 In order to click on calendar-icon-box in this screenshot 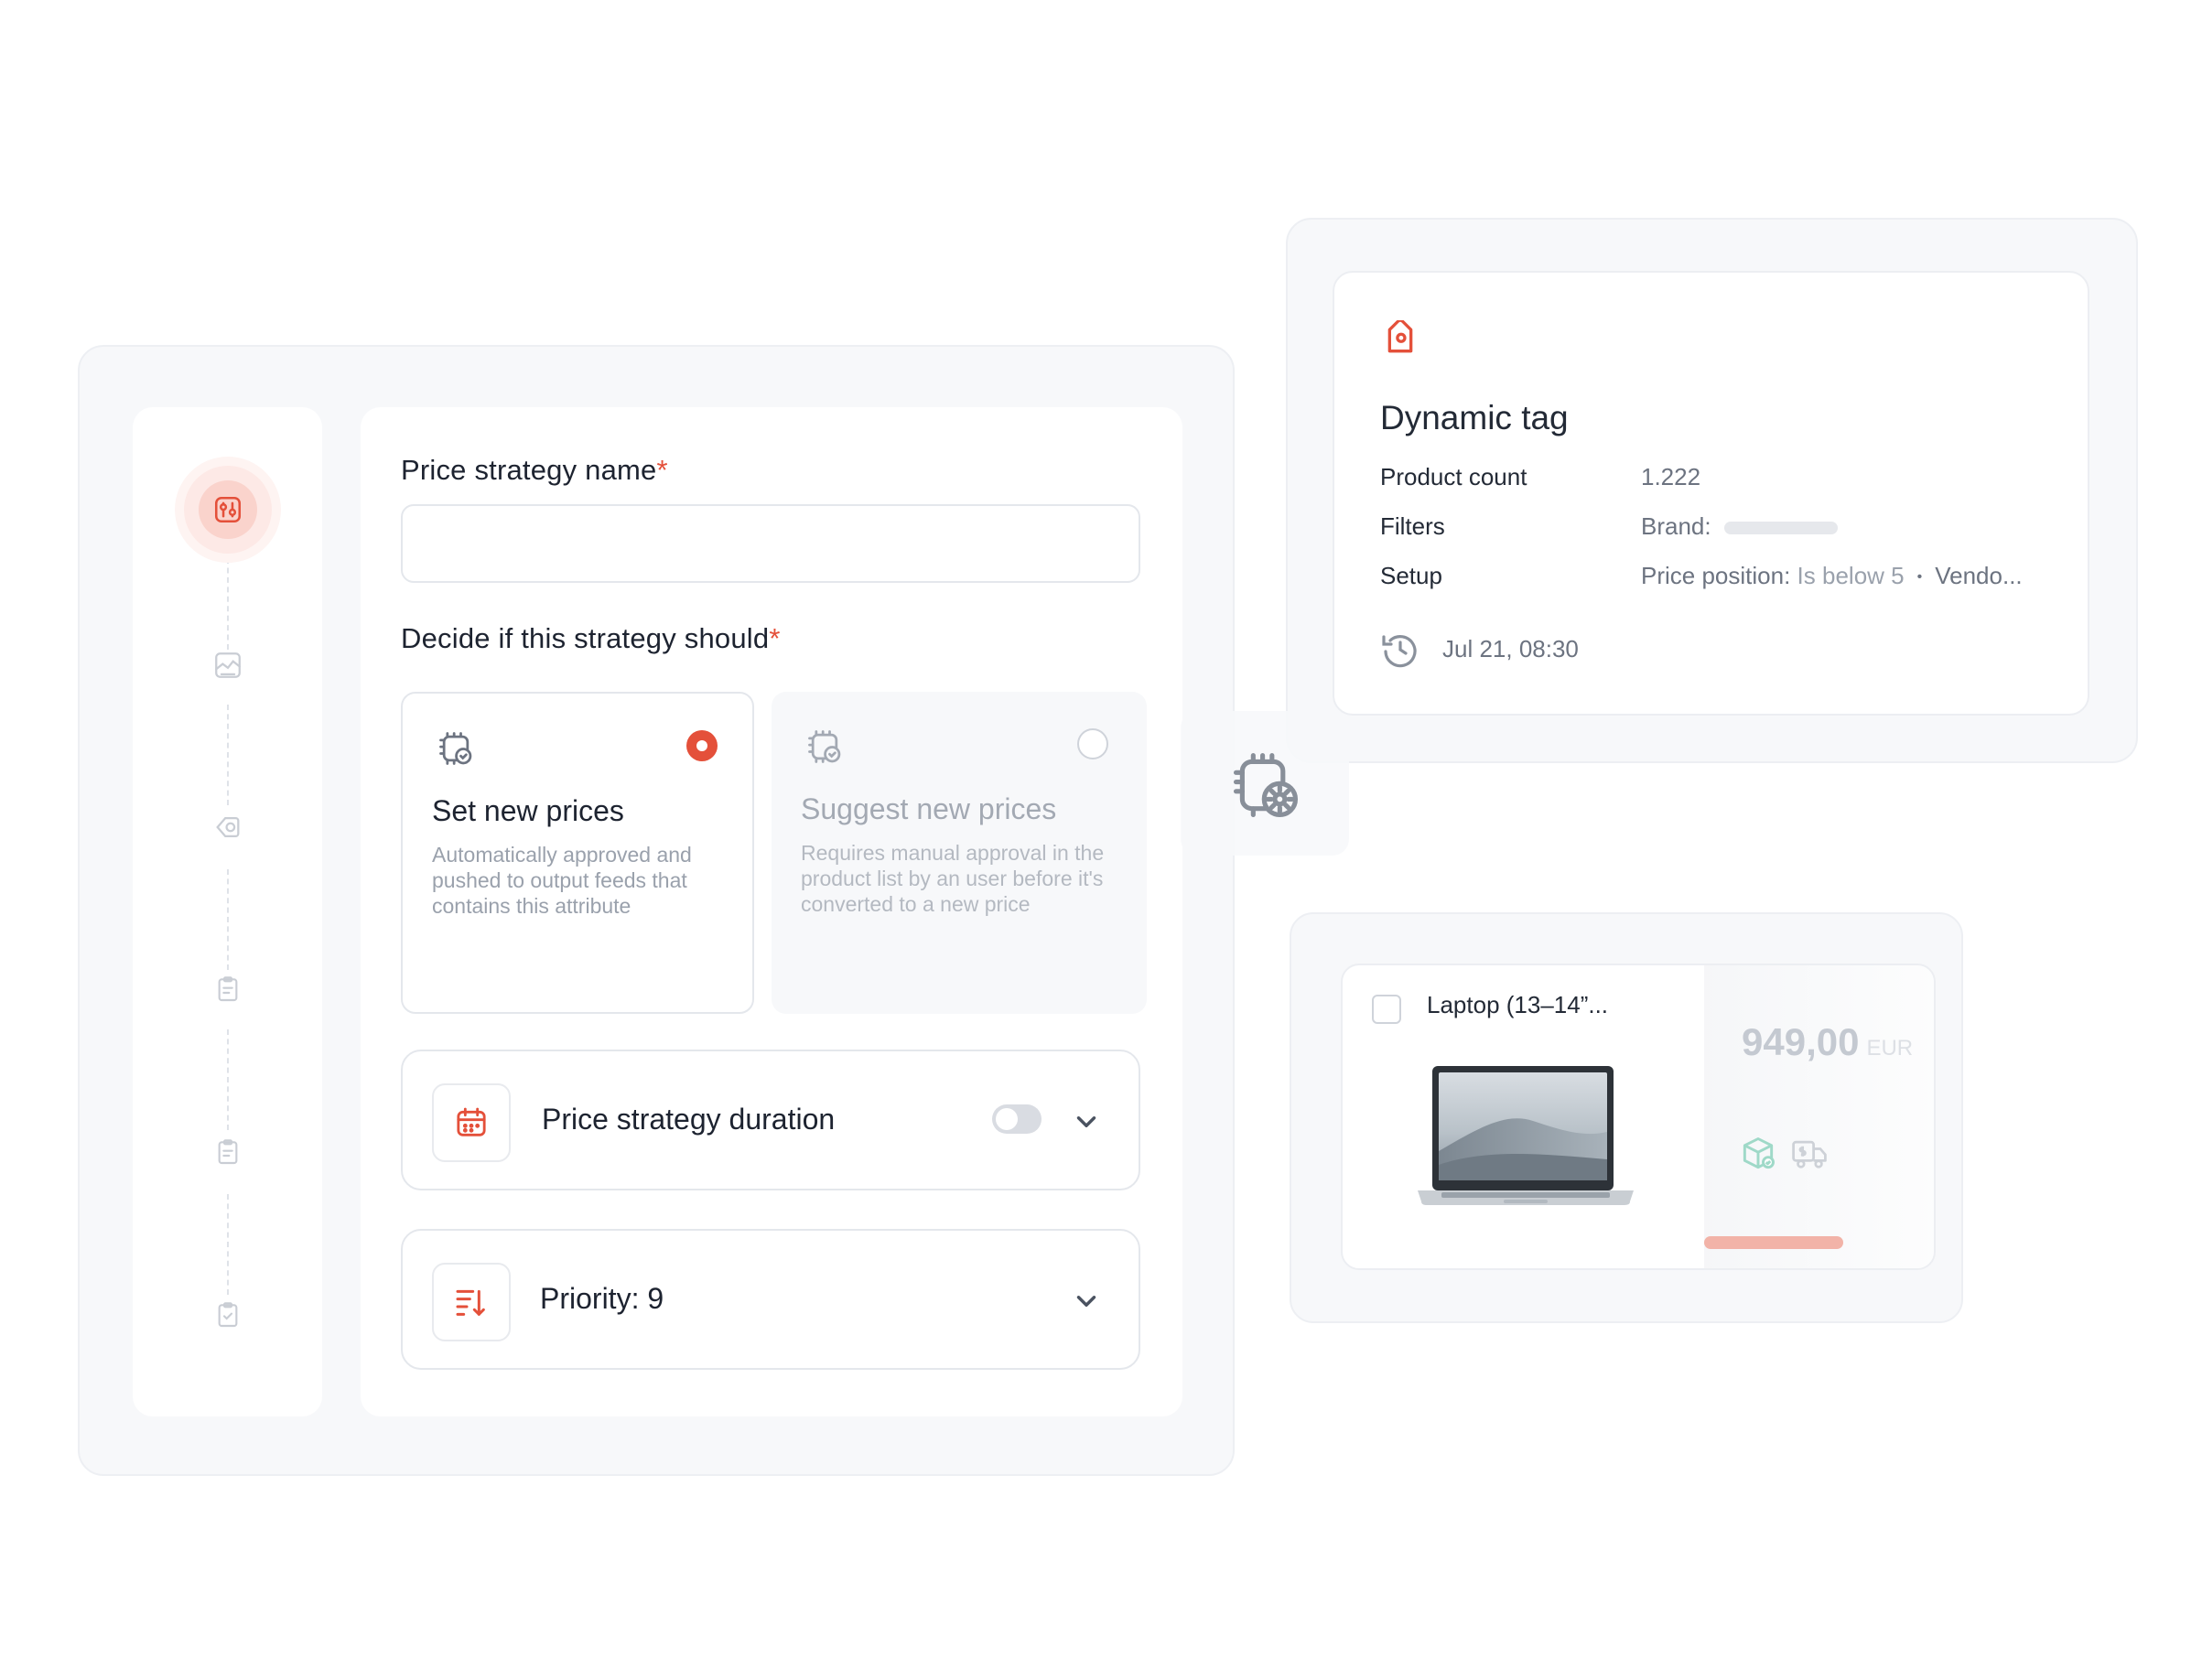, I will do `click(471, 1122)`.